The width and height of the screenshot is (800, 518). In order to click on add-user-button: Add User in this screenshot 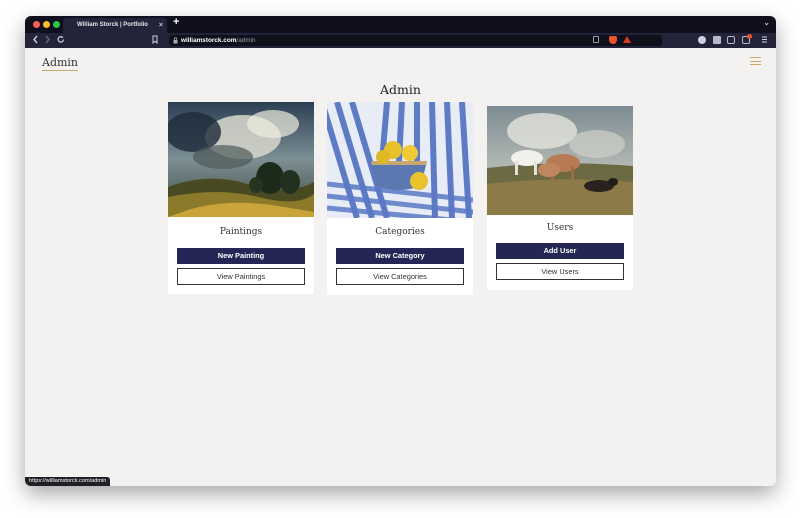, I will do `click(560, 251)`.